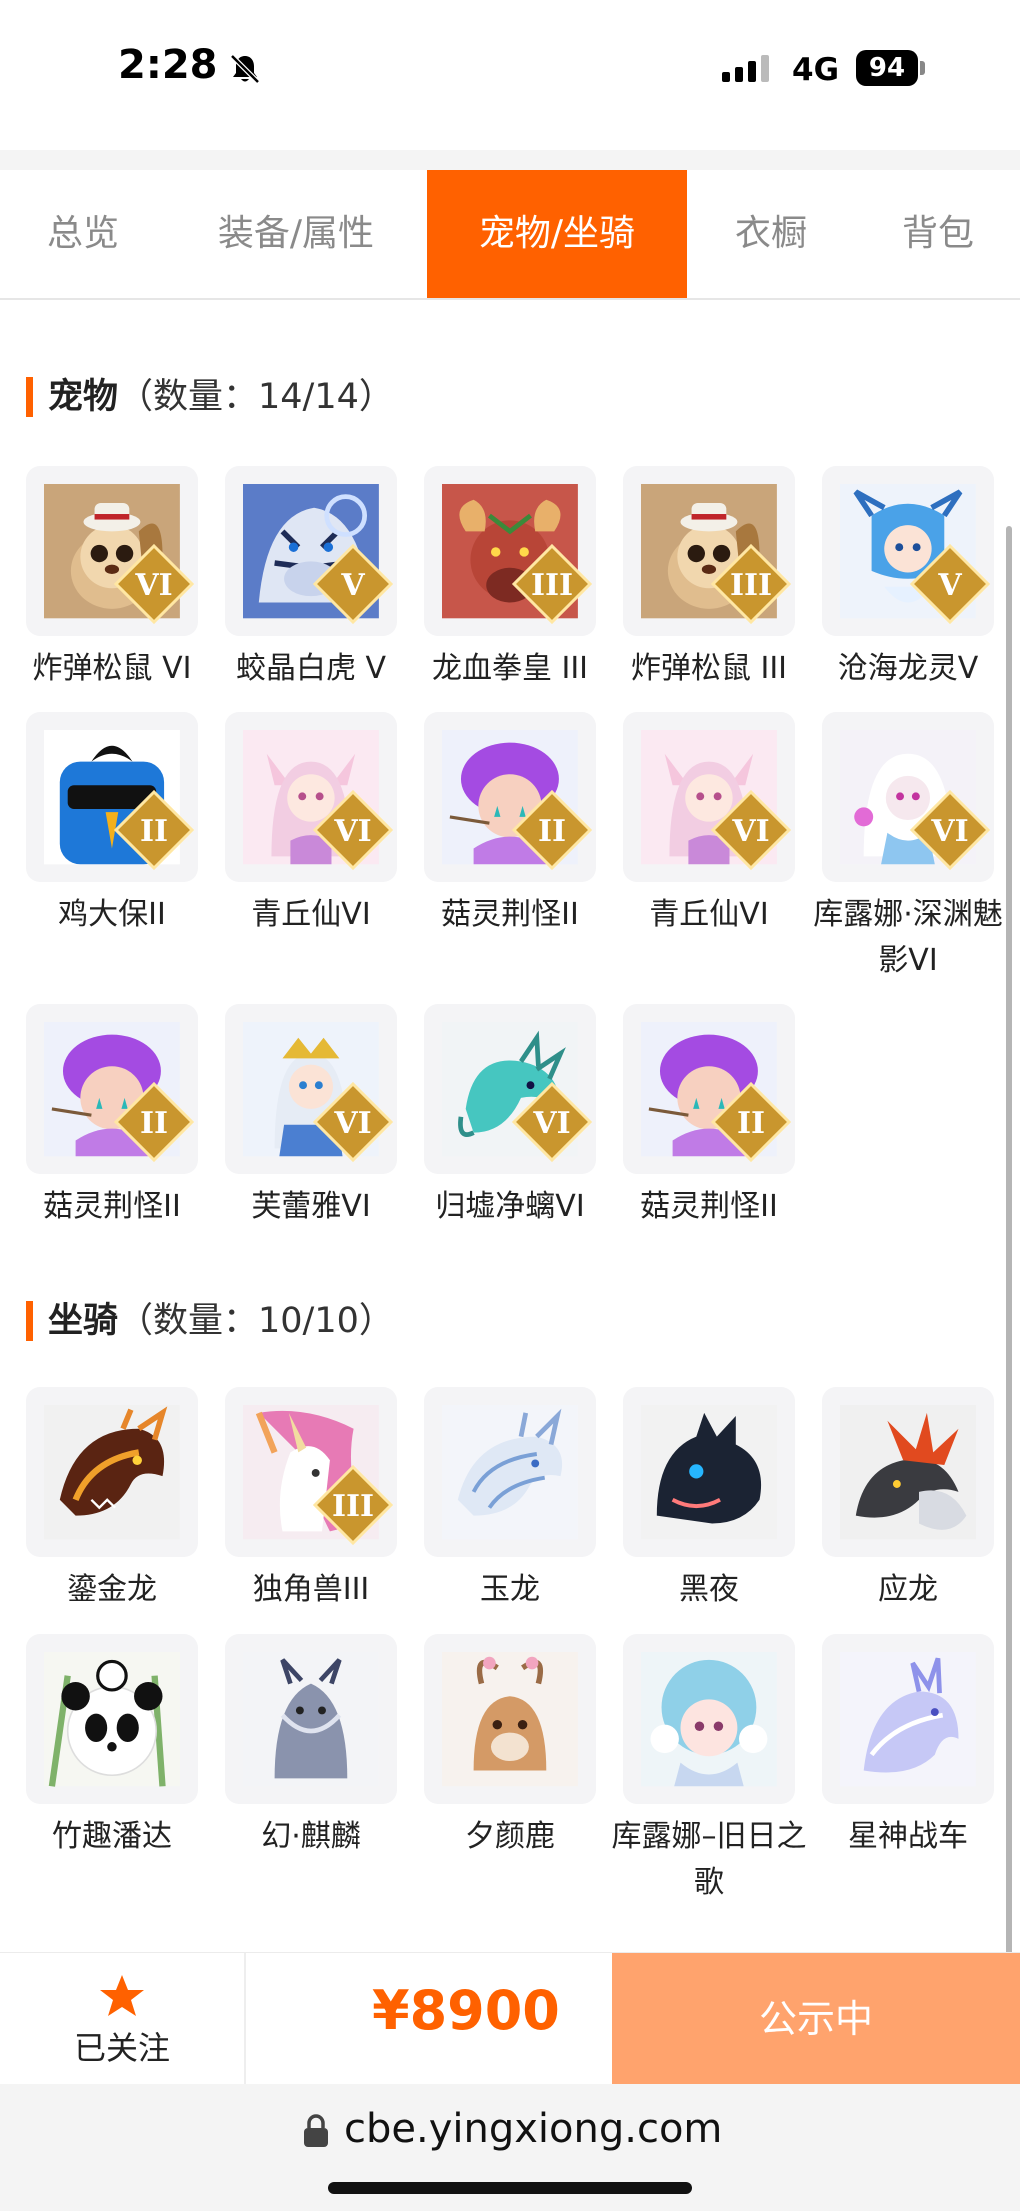  Describe the element at coordinates (510, 75) in the screenshot. I see `status-bar: 2:28 4G 94` at that location.